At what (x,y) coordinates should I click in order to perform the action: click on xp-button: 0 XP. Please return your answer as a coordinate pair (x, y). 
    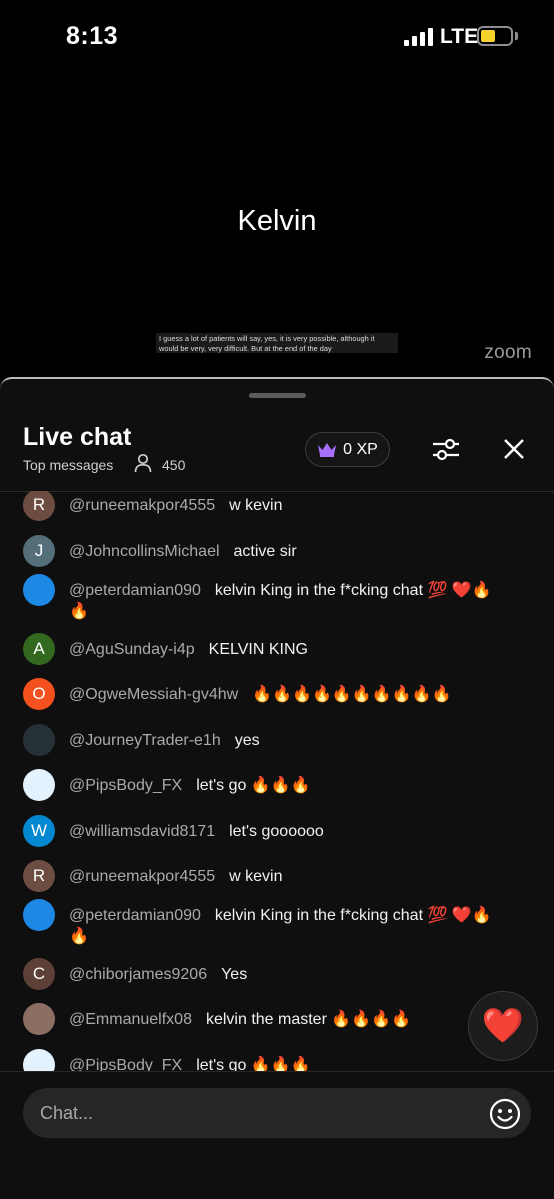
    Looking at the image, I should click on (347, 449).